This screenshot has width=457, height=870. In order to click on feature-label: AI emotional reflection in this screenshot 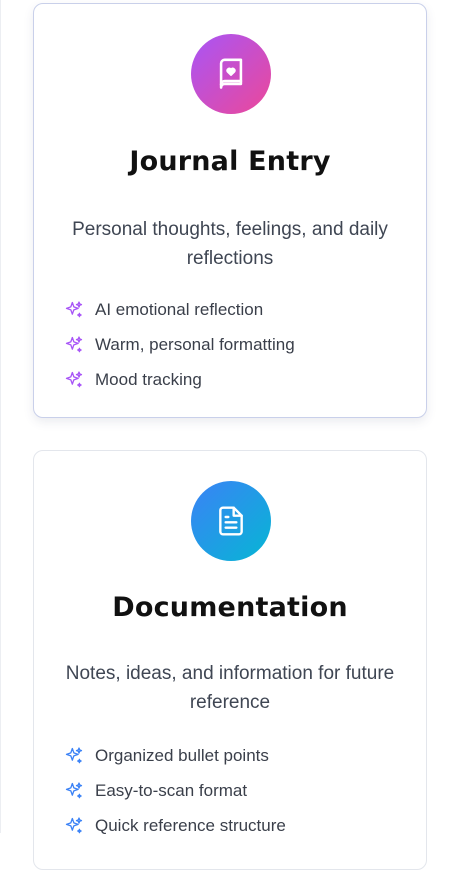, I will do `click(179, 309)`.